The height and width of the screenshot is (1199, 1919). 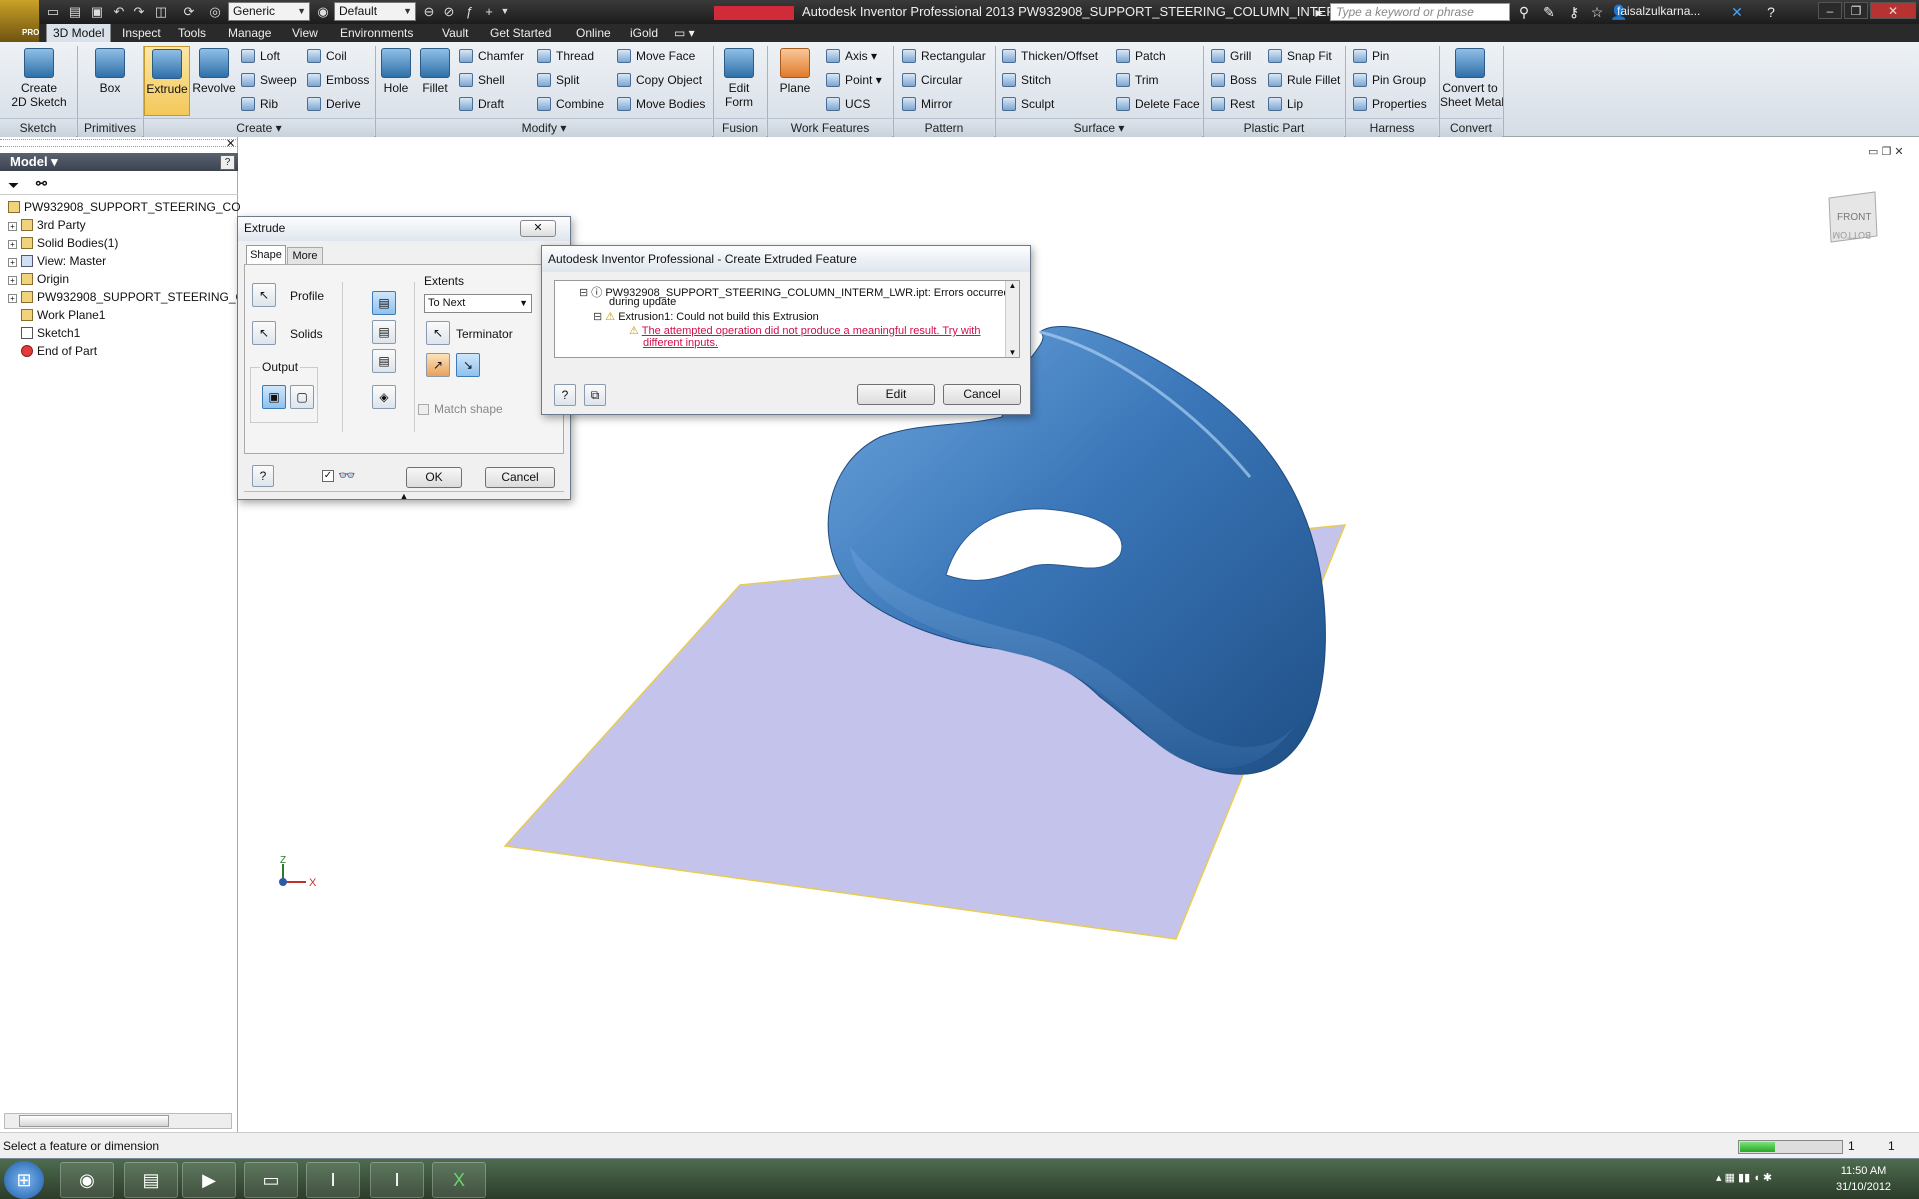 I want to click on profile-select-button: ↖, so click(x=264, y=295).